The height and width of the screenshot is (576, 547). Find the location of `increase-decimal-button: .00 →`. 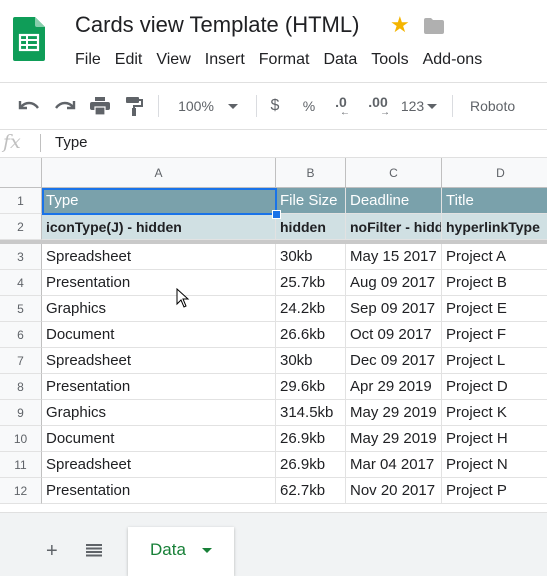

increase-decimal-button: .00 → is located at coordinates (378, 106).